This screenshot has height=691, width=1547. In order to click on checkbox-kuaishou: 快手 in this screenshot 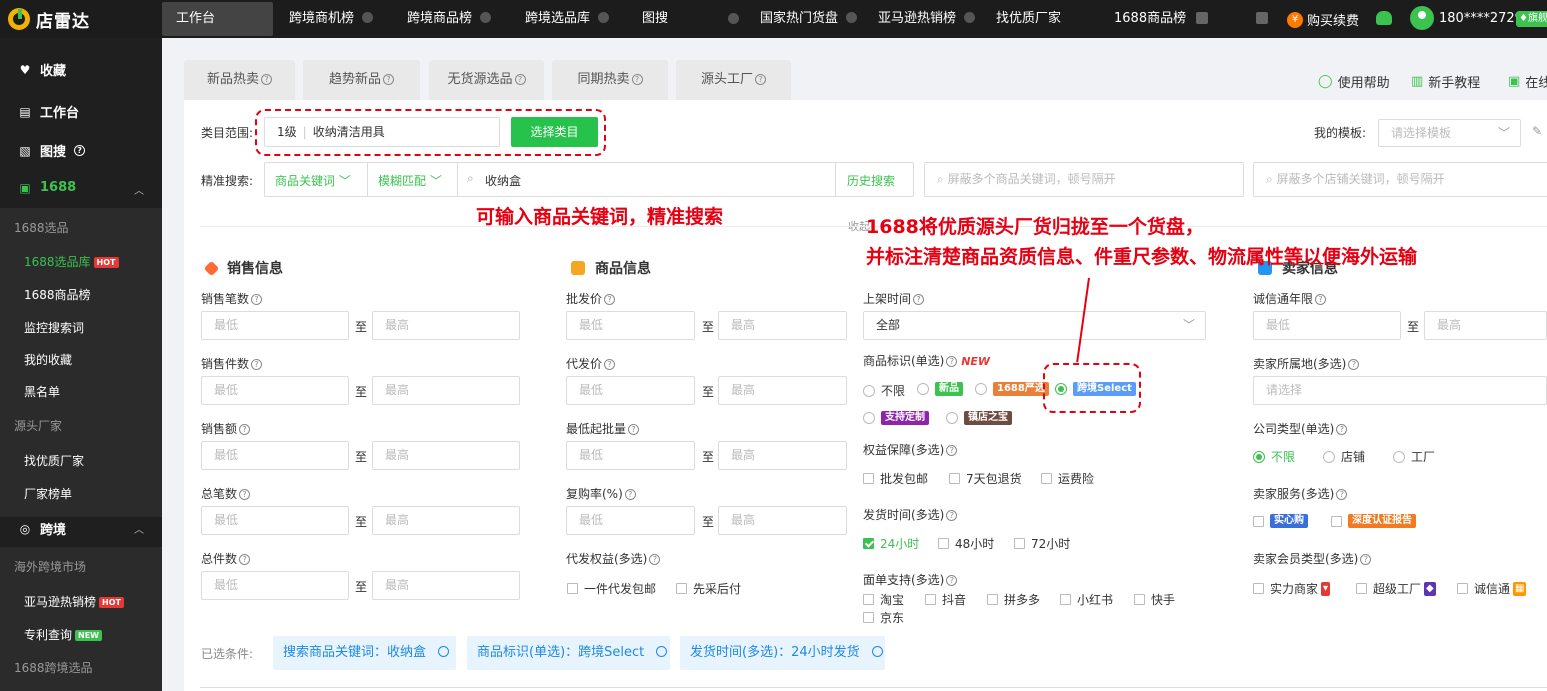, I will do `click(1154, 599)`.